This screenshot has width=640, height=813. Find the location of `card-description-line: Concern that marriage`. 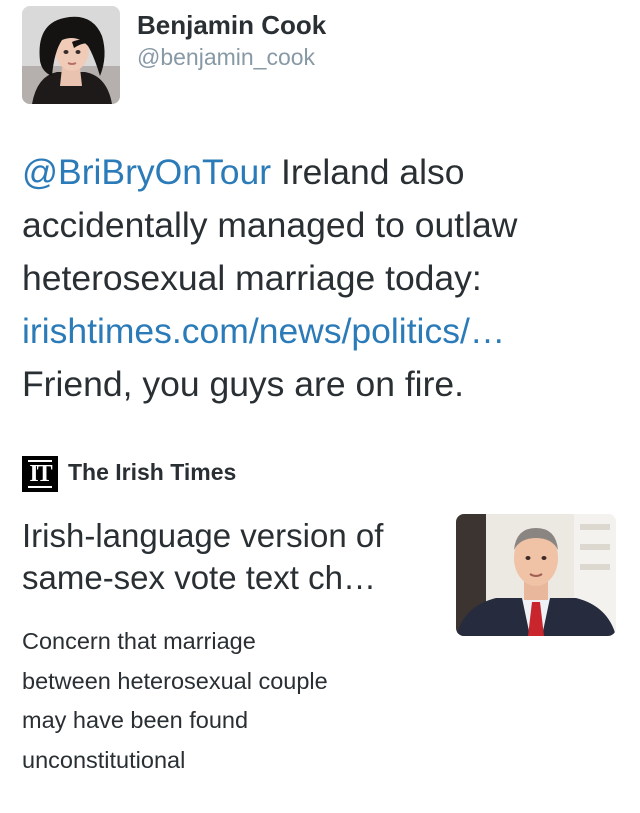

card-description-line: Concern that marriage is located at coordinates (139, 641).